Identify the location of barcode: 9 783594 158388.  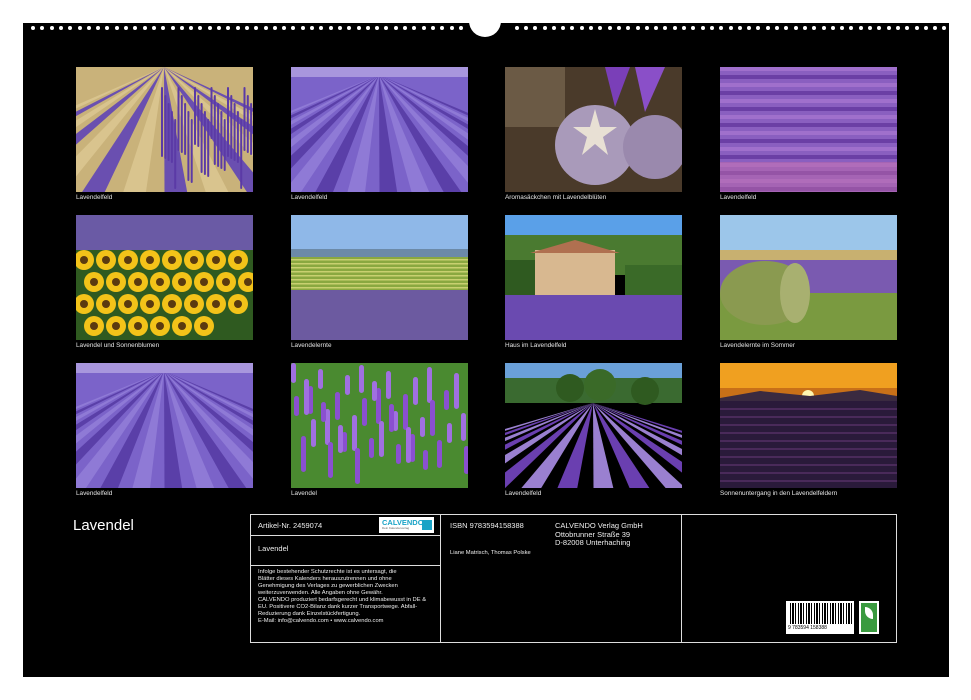
(820, 617).